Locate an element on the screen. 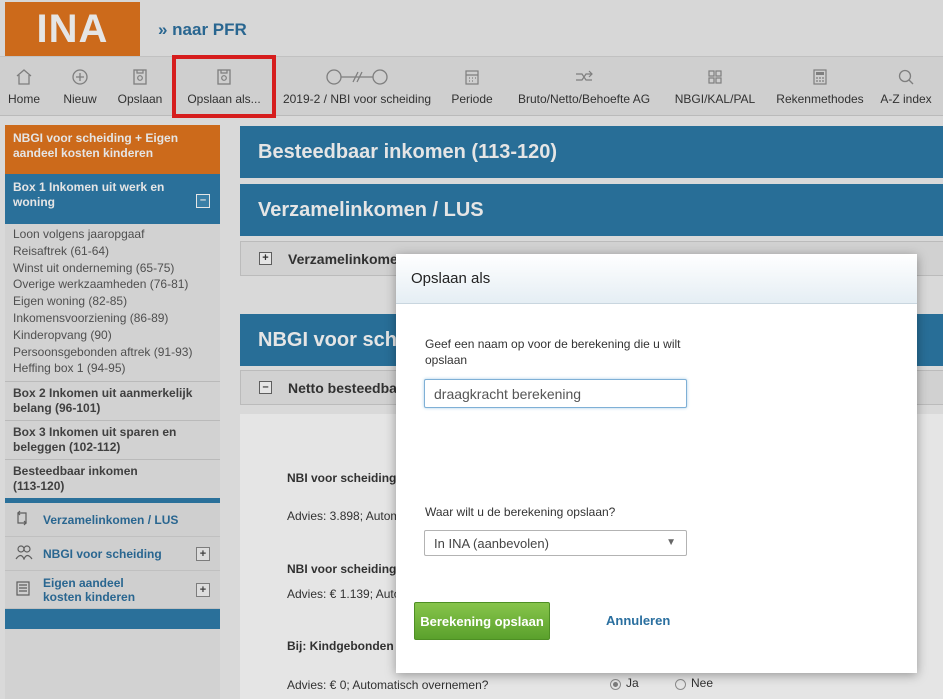  save-calculation-button: Berekening opslaan is located at coordinates (482, 621).